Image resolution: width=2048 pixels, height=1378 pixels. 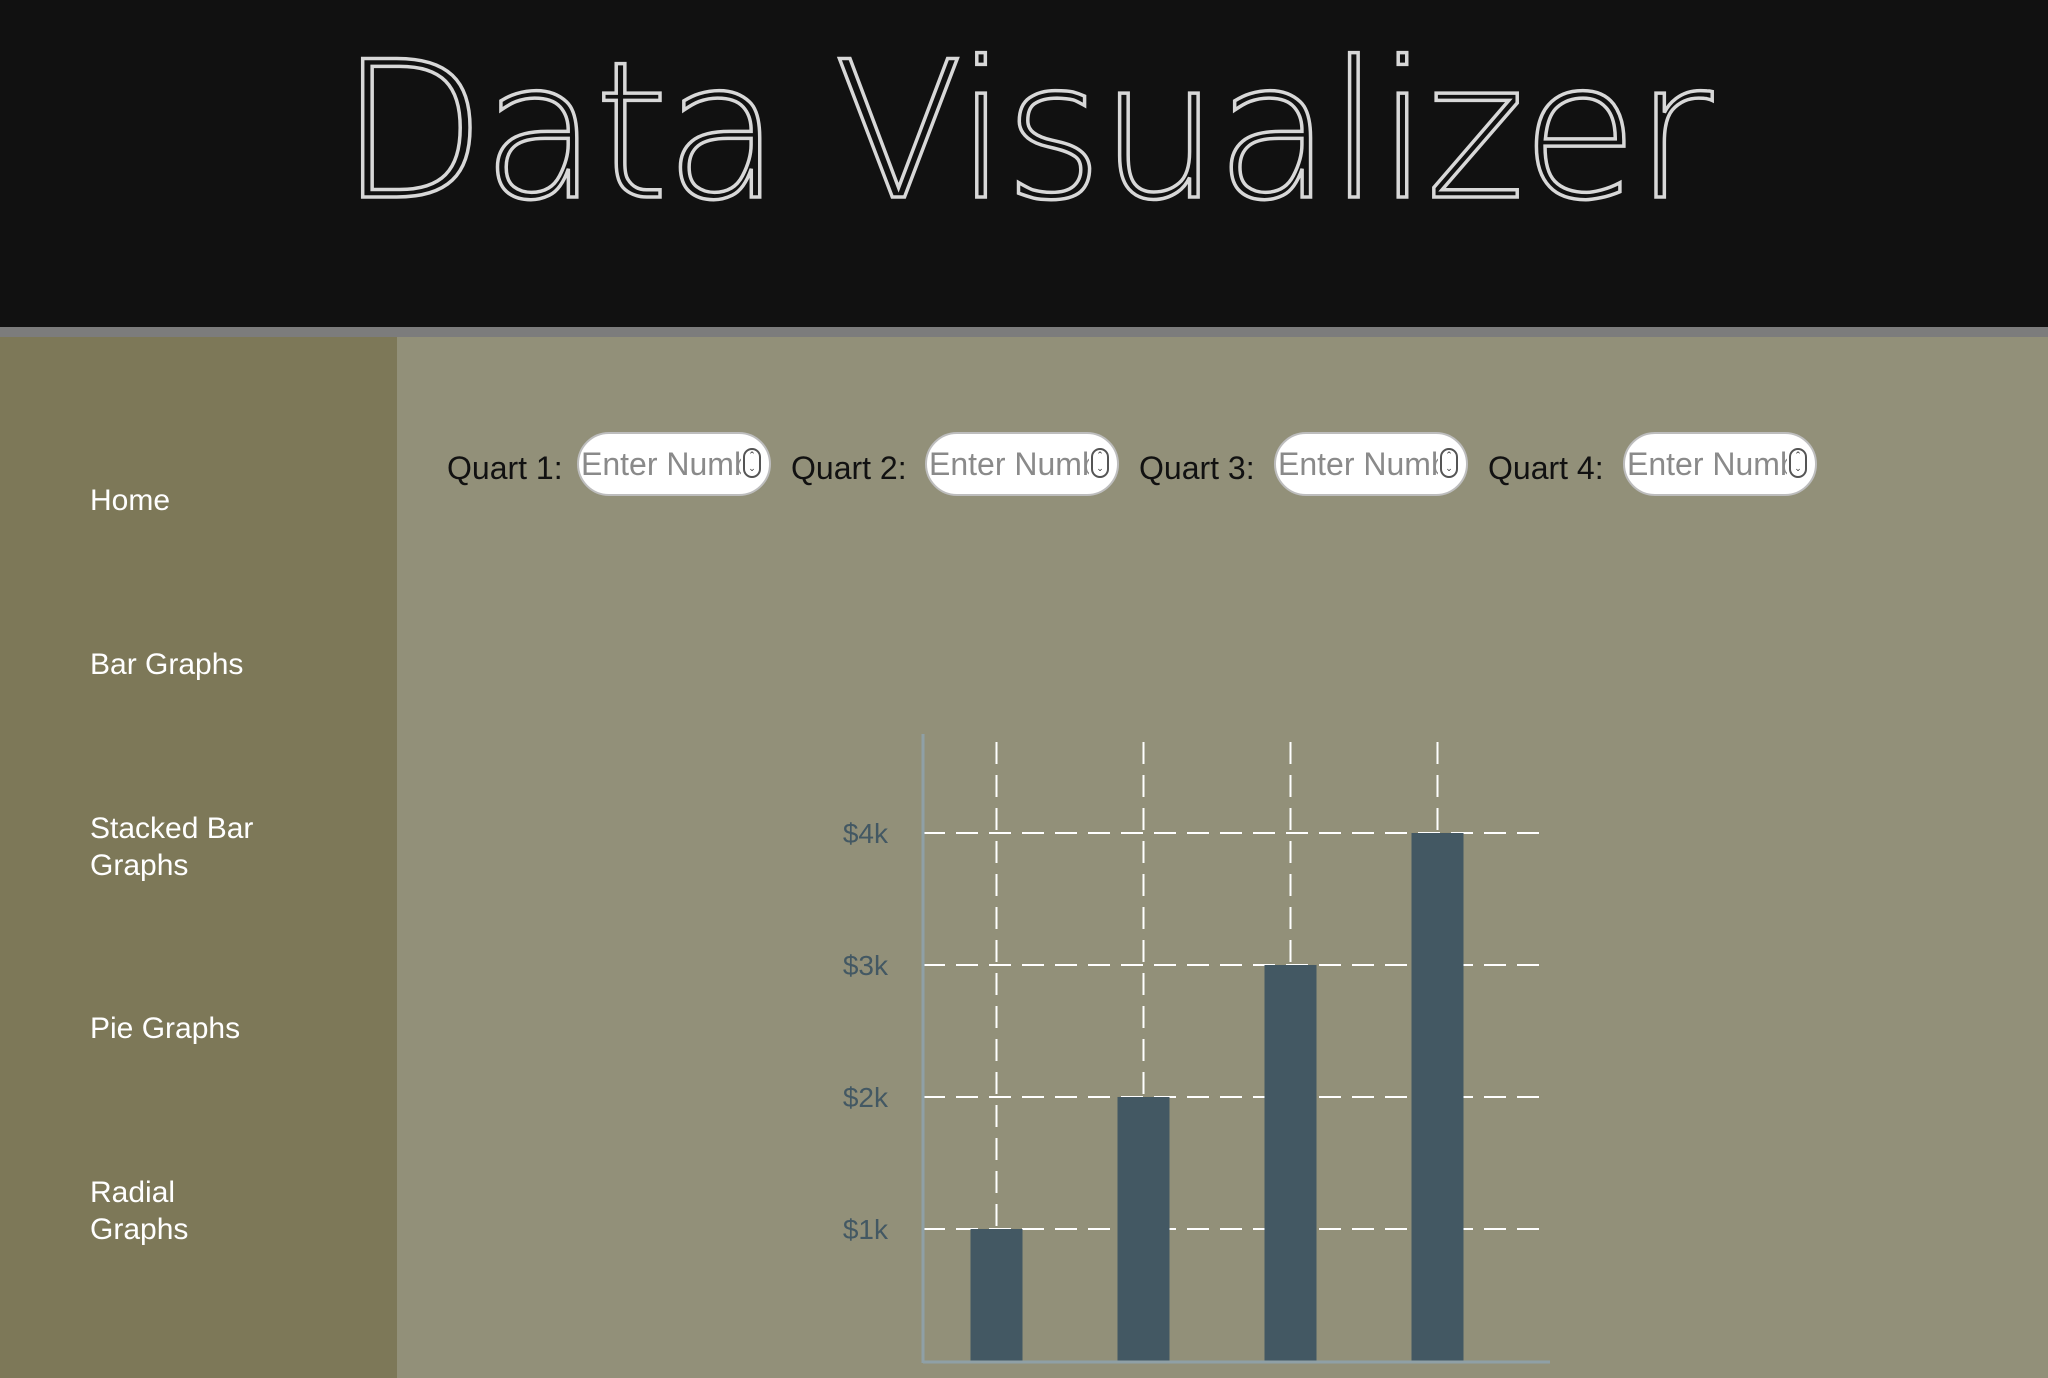 What do you see at coordinates (195, 847) in the screenshot?
I see `sidebar-item-stacked-bar-graphs: Stacked Bar Graphs` at bounding box center [195, 847].